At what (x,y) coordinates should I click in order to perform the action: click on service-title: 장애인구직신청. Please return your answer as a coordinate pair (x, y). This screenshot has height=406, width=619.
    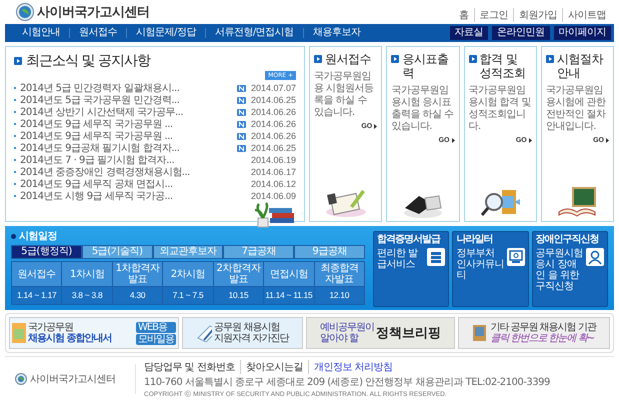
    Looking at the image, I should click on (568, 240).